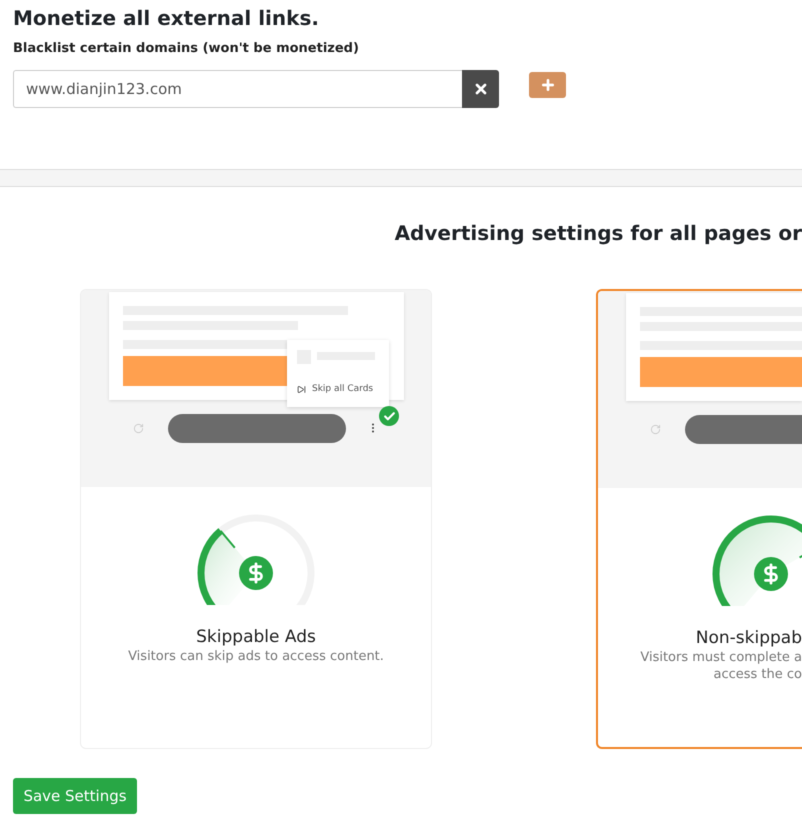 The height and width of the screenshot is (837, 802). What do you see at coordinates (389, 416) in the screenshot?
I see `check-icon` at bounding box center [389, 416].